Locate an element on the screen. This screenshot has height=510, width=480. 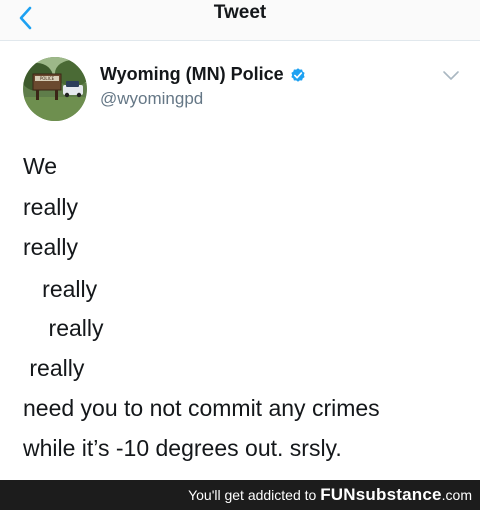
page-title: Tweet is located at coordinates (240, 12).